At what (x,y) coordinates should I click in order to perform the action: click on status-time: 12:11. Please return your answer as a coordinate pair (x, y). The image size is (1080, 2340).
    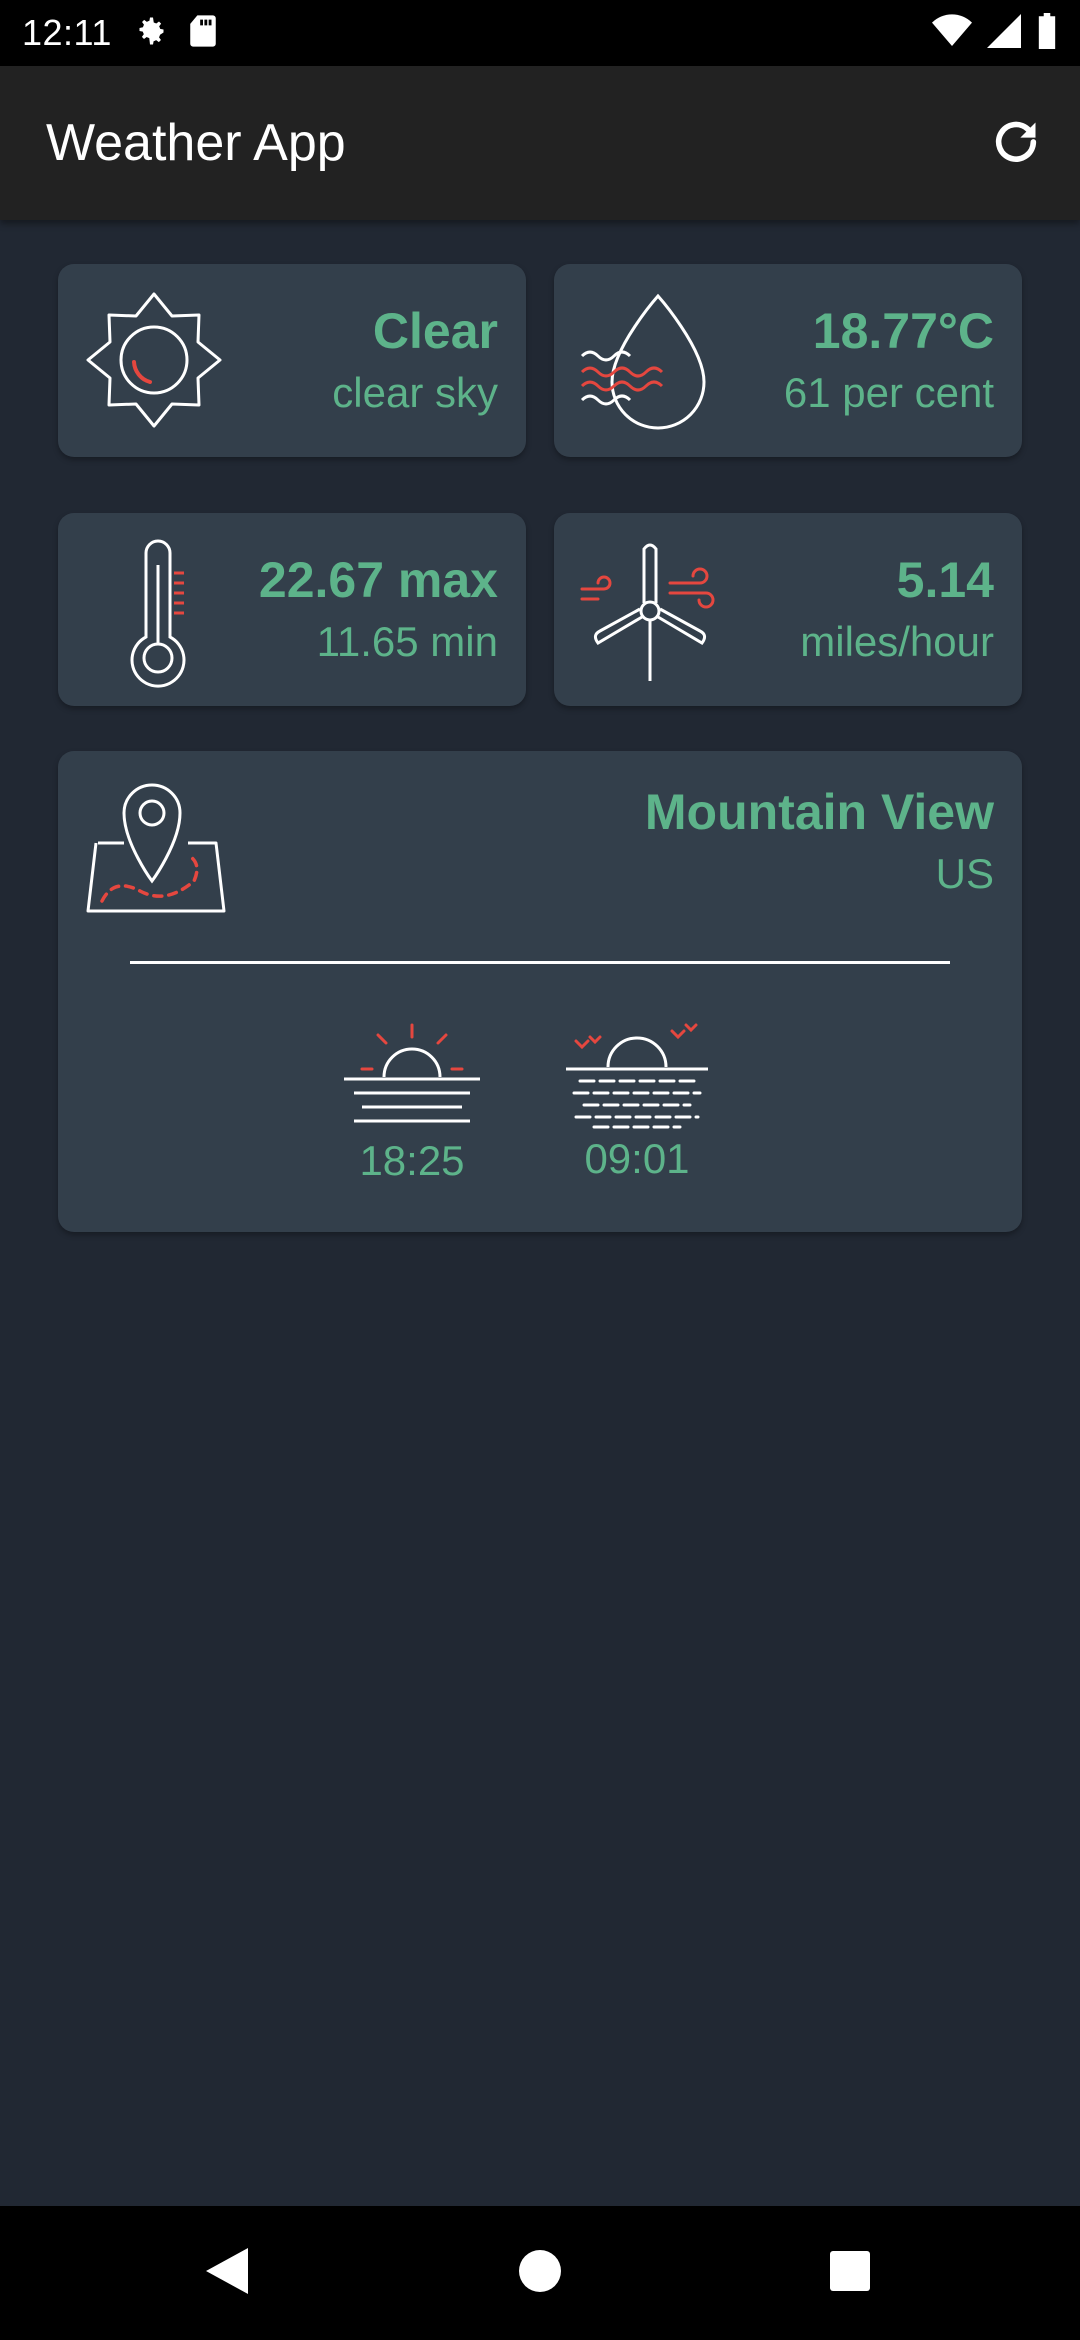
    Looking at the image, I should click on (67, 32).